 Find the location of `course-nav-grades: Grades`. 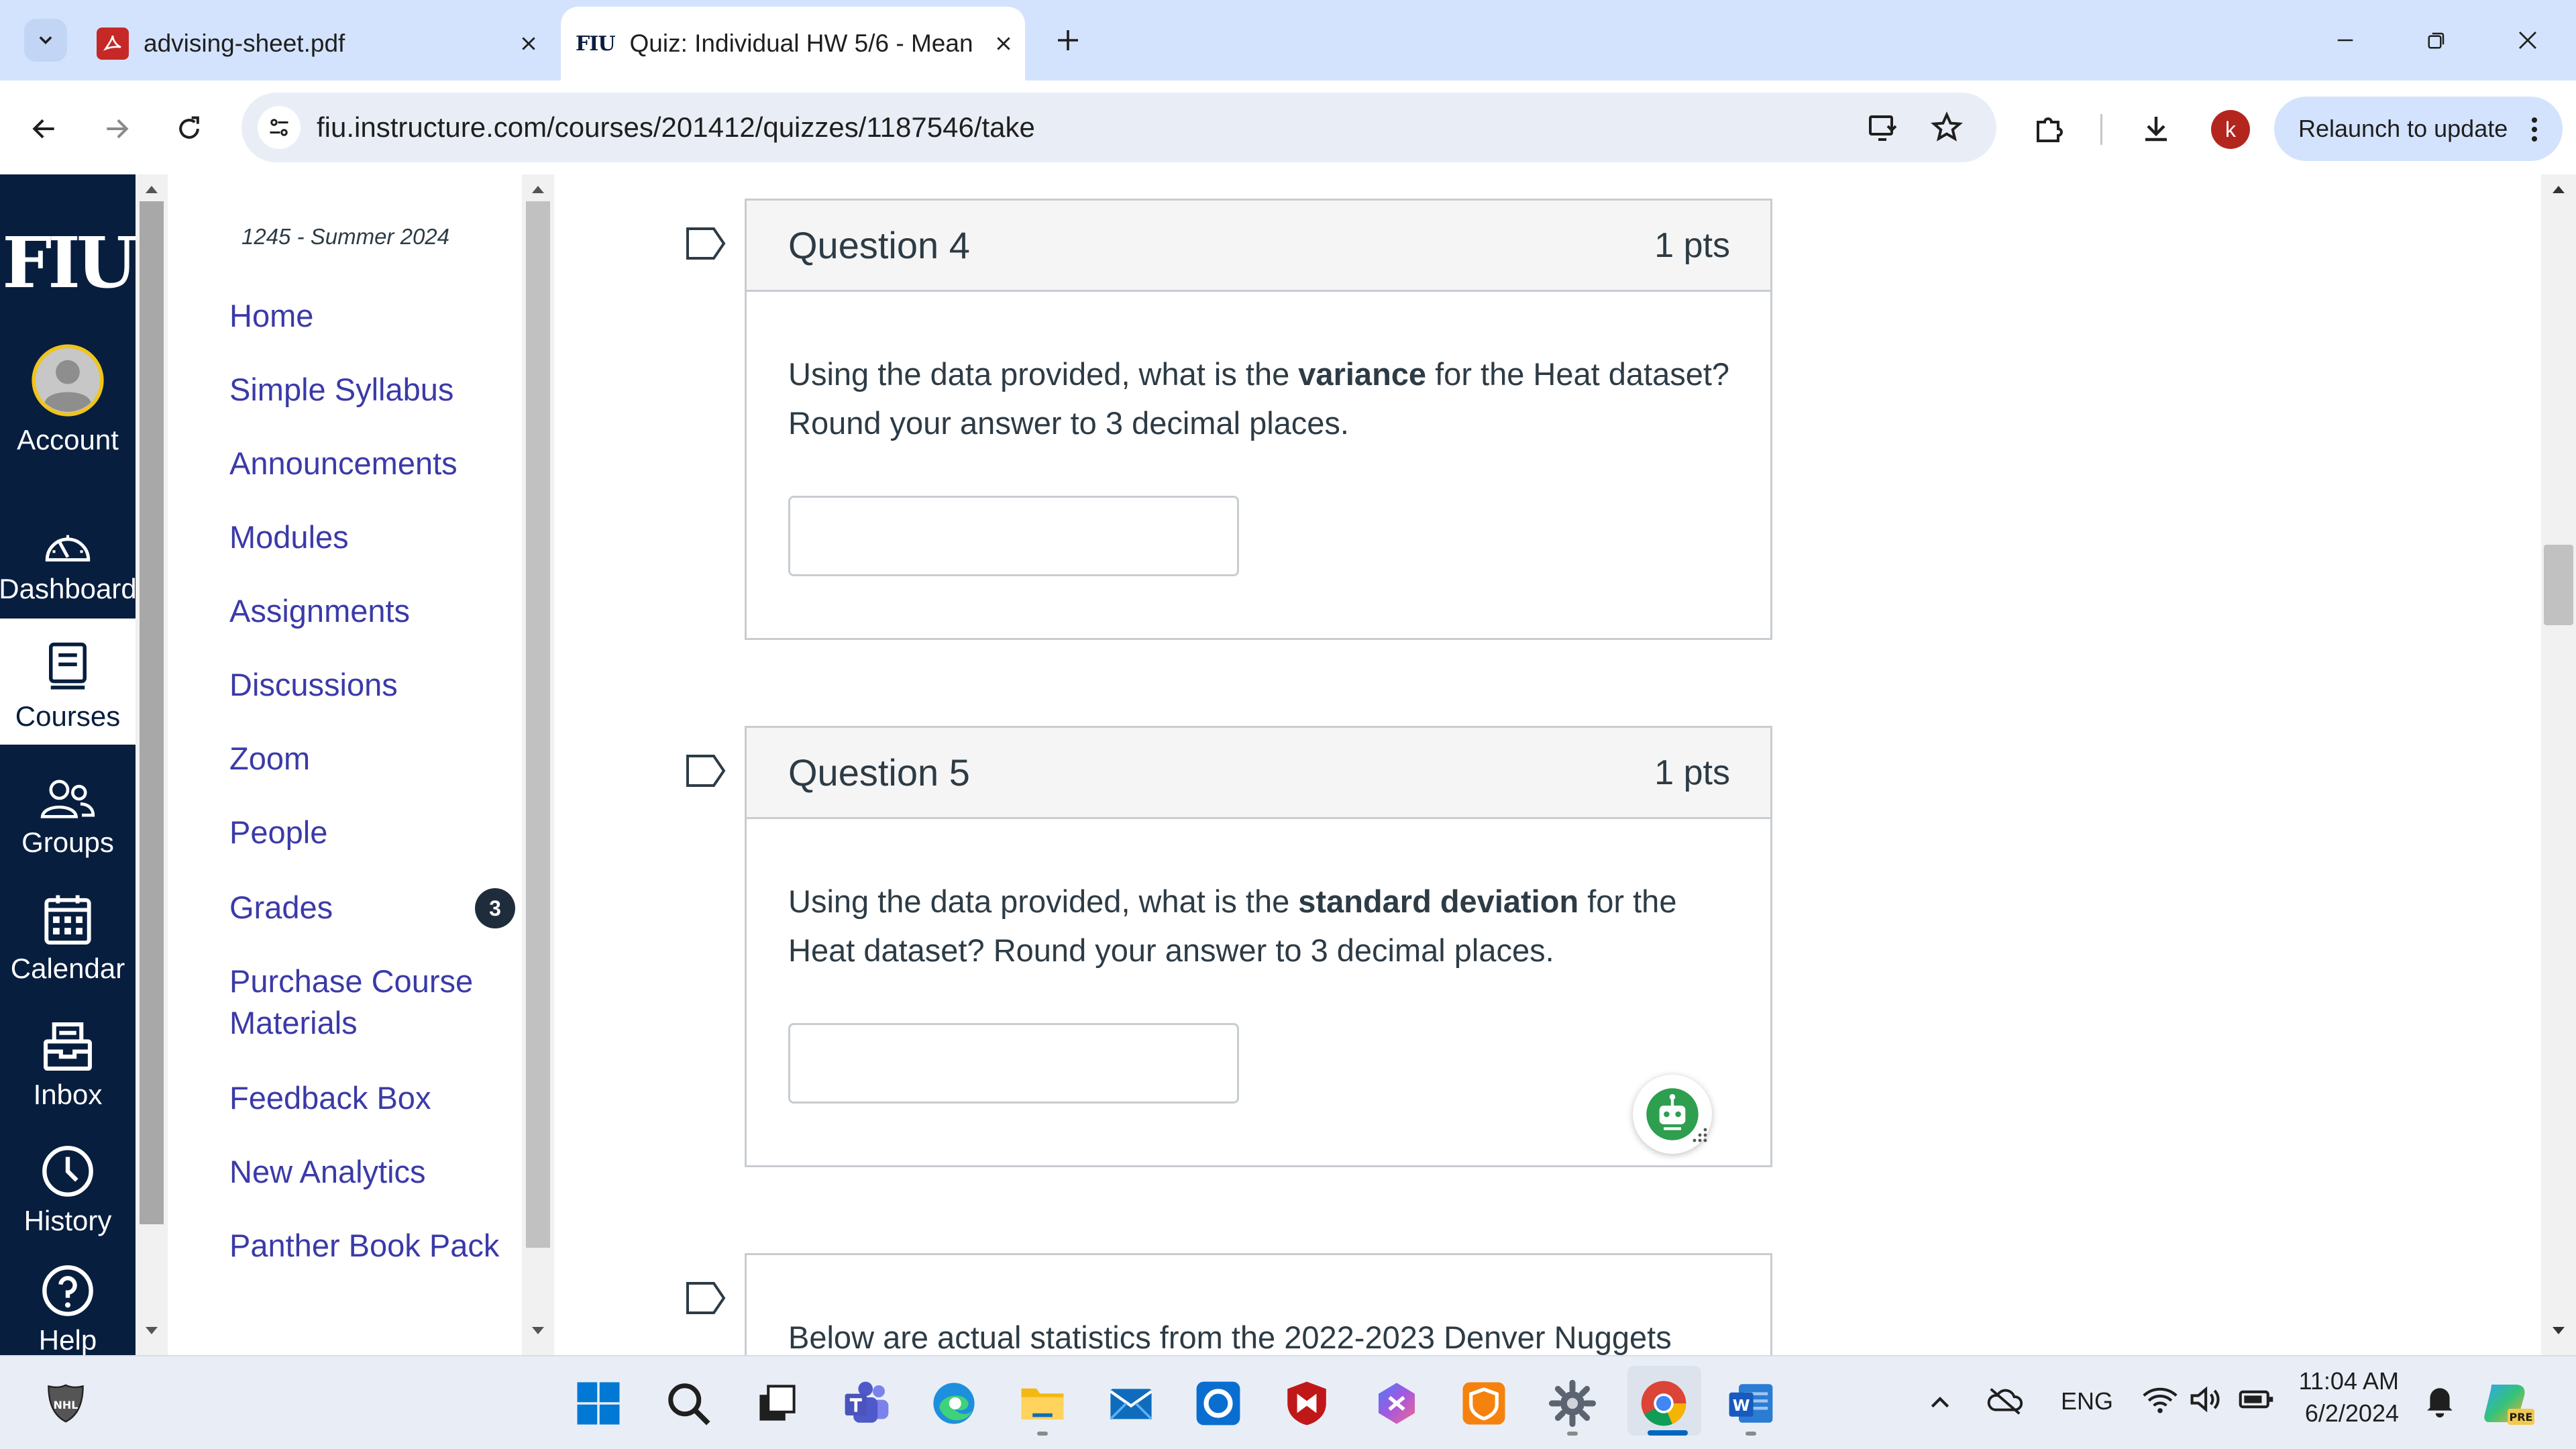

course-nav-grades: Grades is located at coordinates (281, 907).